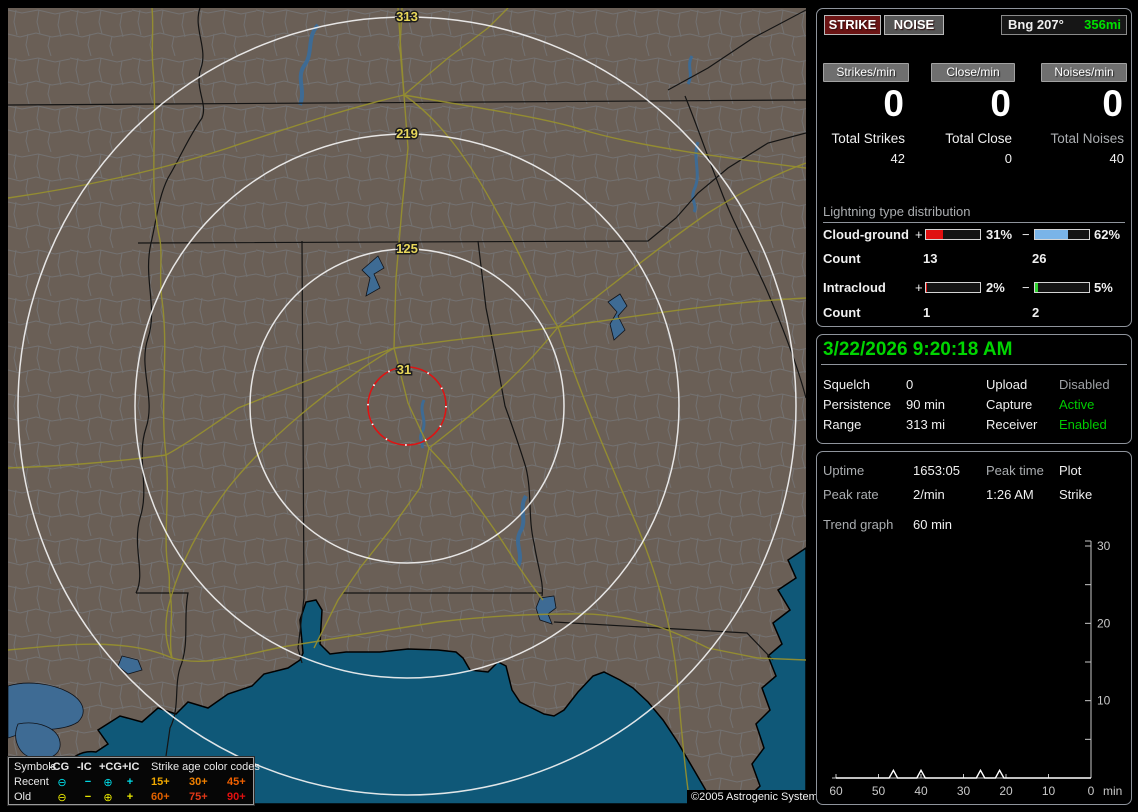 The width and height of the screenshot is (1138, 812). Describe the element at coordinates (926, 404) in the screenshot. I see `persistence-value: 90 min` at that location.